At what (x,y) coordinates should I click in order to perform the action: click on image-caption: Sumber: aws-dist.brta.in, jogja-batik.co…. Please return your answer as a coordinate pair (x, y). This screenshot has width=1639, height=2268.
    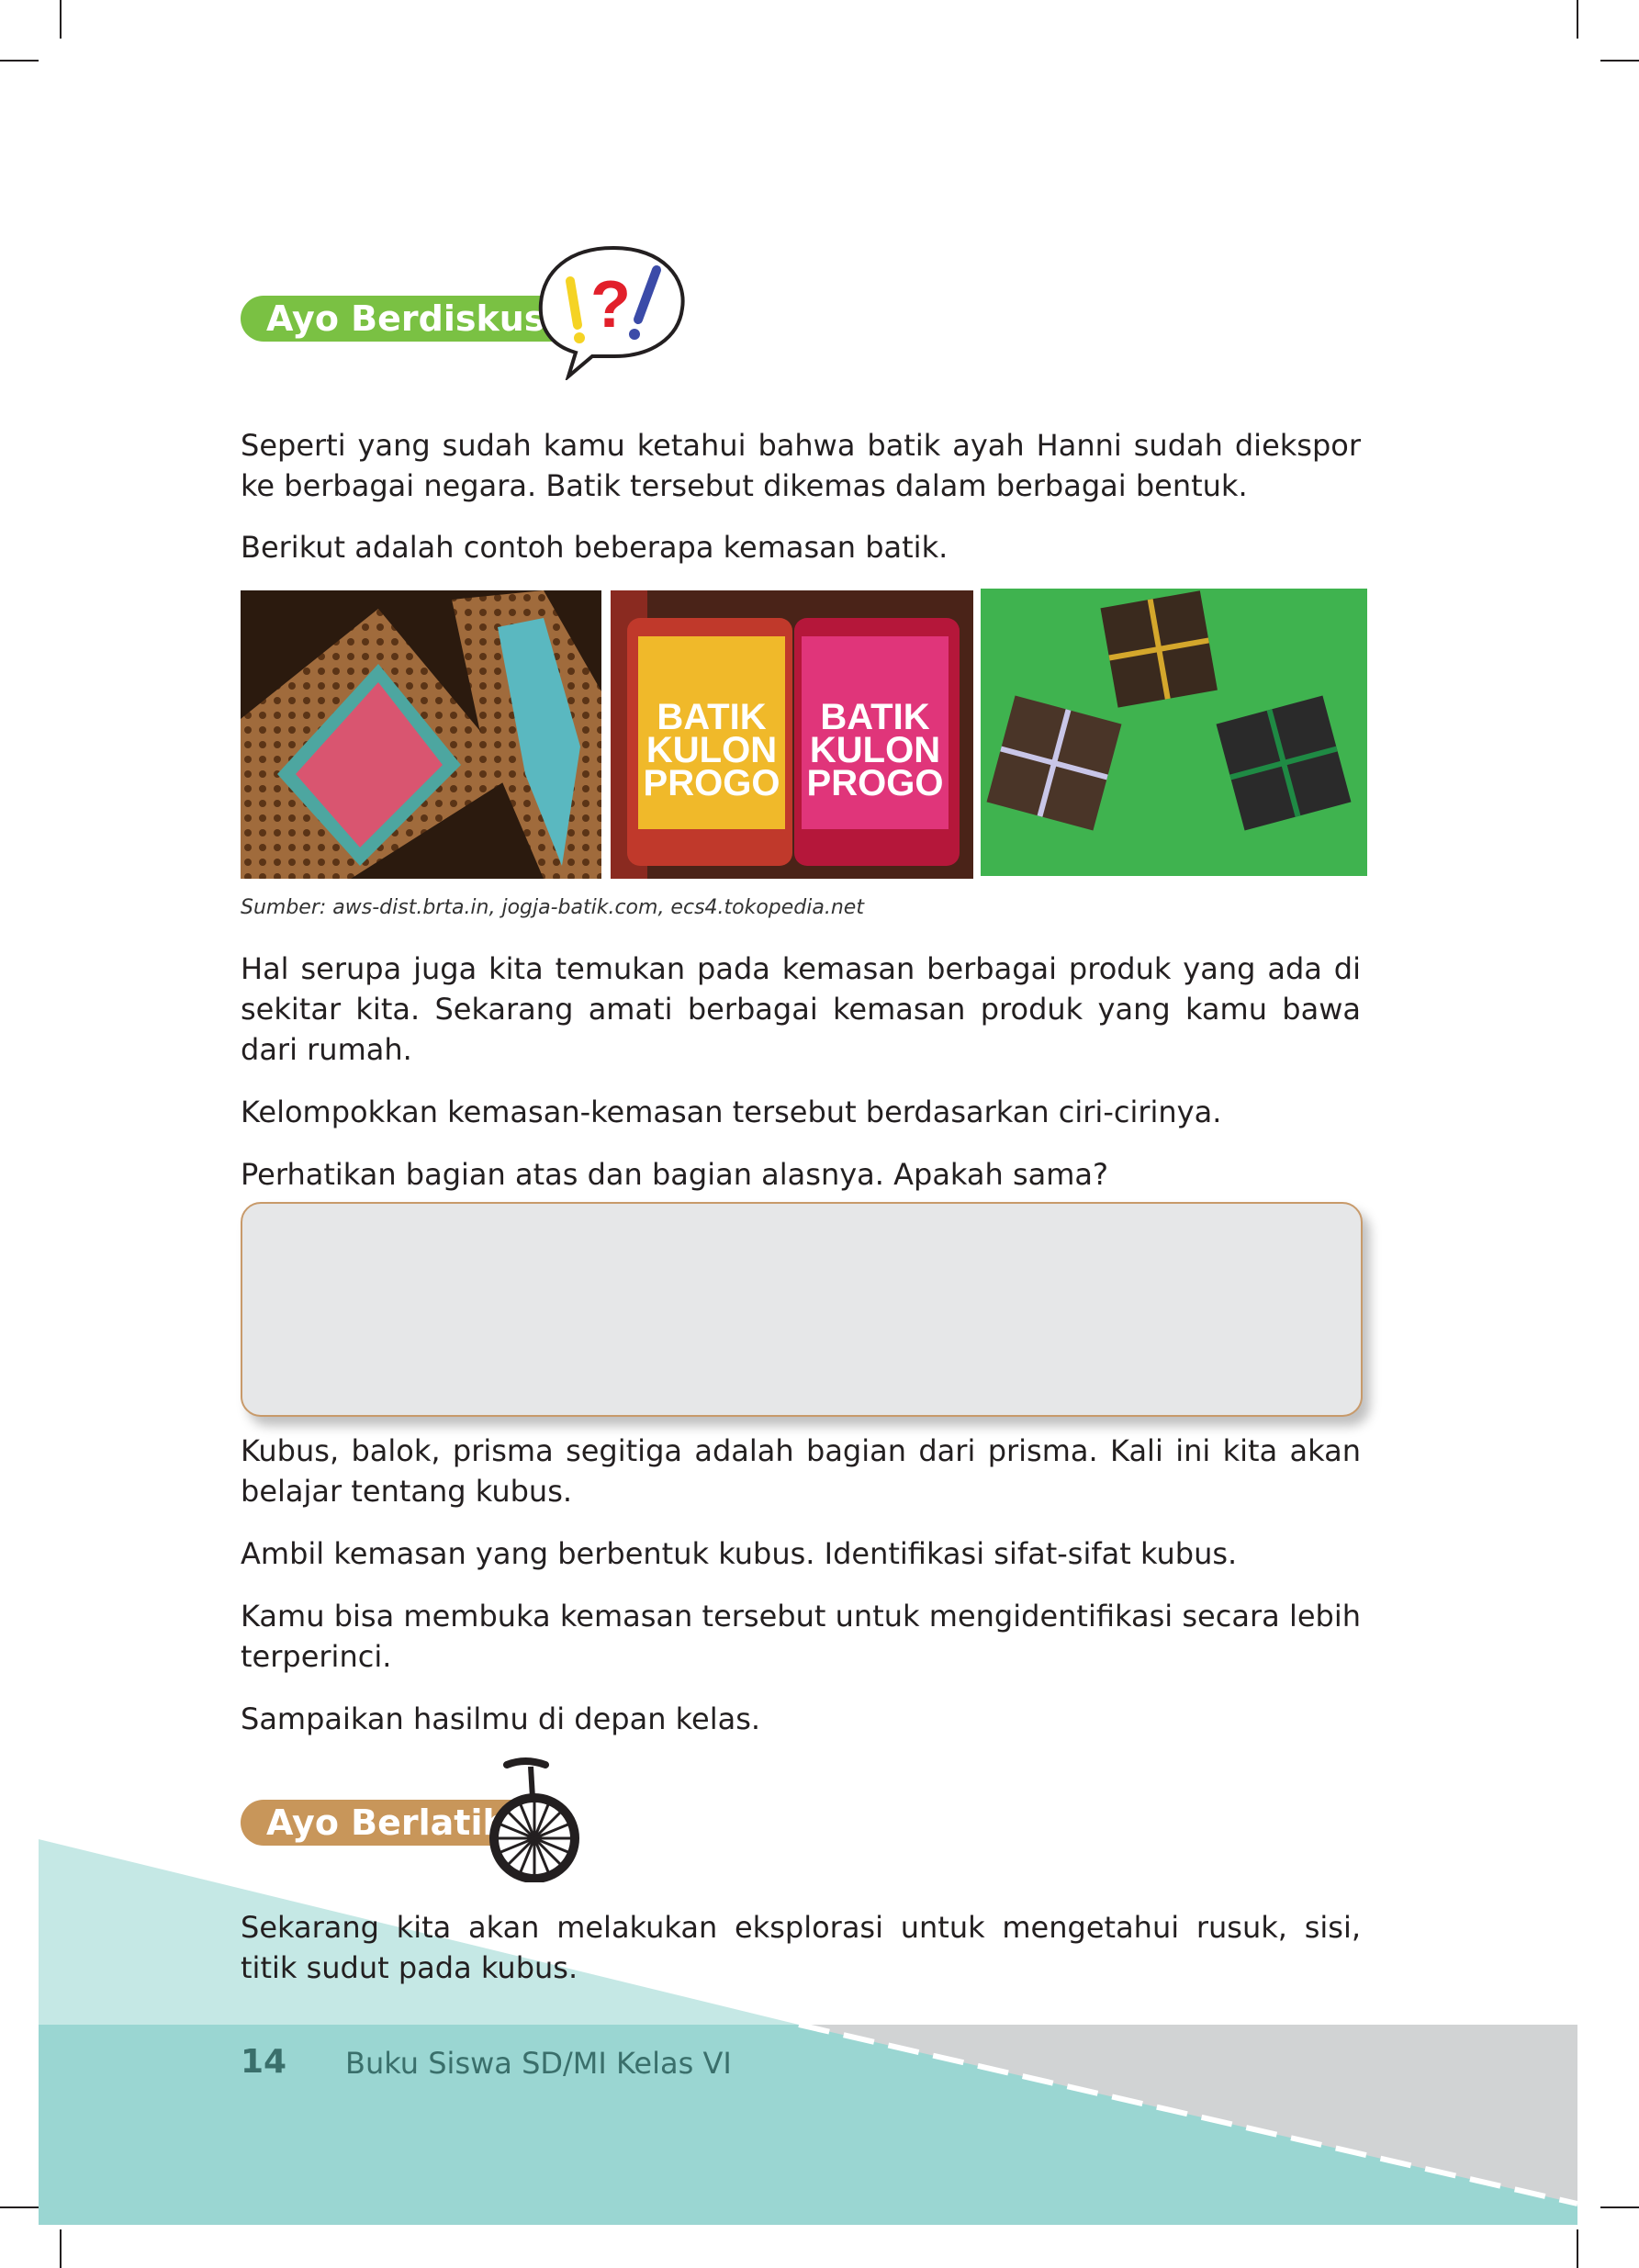
    Looking at the image, I should click on (552, 907).